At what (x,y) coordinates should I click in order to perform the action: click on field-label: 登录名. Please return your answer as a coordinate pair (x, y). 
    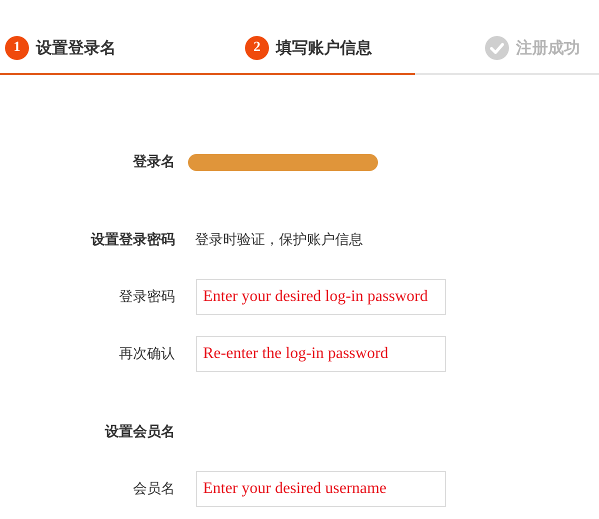
    Looking at the image, I should click on (153, 162).